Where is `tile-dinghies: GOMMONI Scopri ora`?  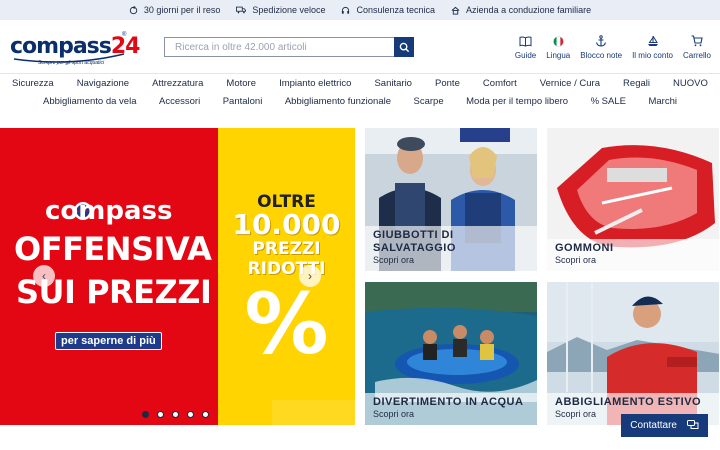 tile-dinghies: GOMMONI Scopri ora is located at coordinates (633, 199).